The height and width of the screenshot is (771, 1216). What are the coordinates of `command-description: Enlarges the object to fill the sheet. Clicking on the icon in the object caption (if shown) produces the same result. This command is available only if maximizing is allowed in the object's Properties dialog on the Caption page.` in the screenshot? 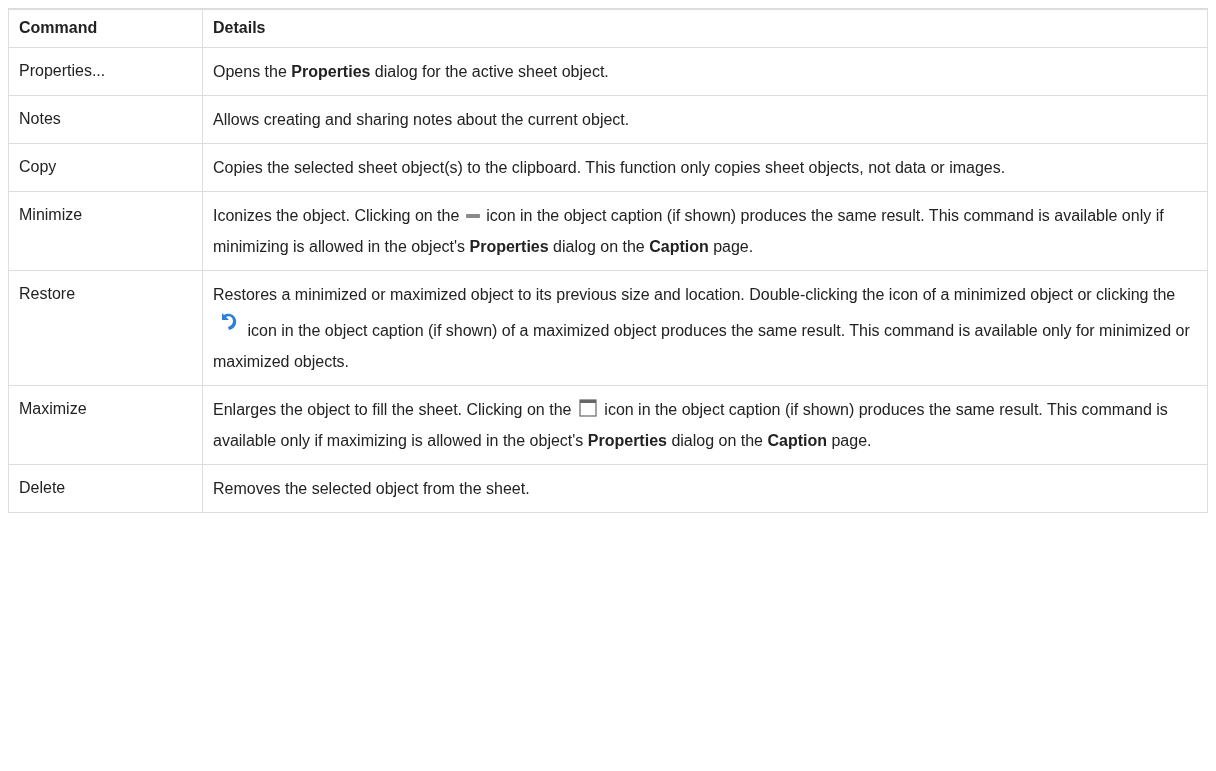 It's located at (691, 424).